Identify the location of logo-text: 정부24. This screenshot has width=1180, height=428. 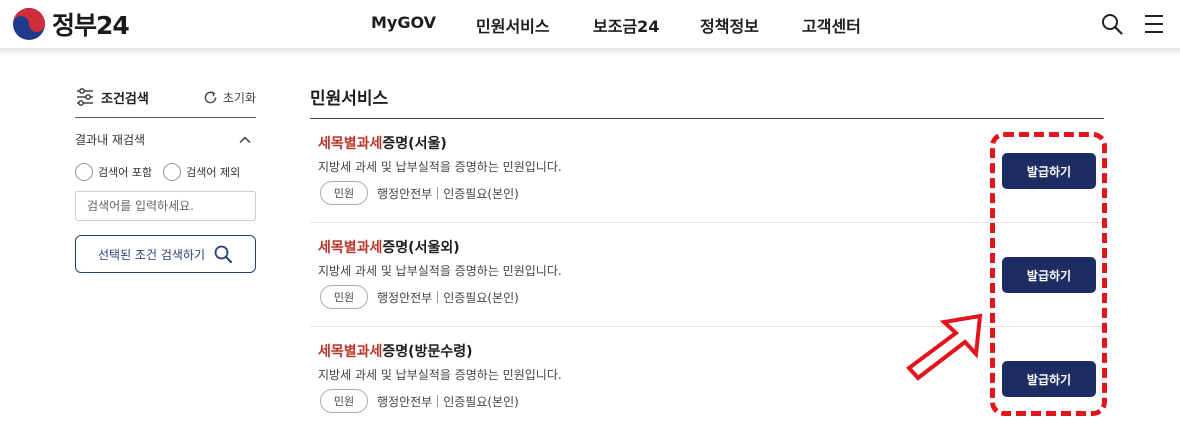
(91, 25).